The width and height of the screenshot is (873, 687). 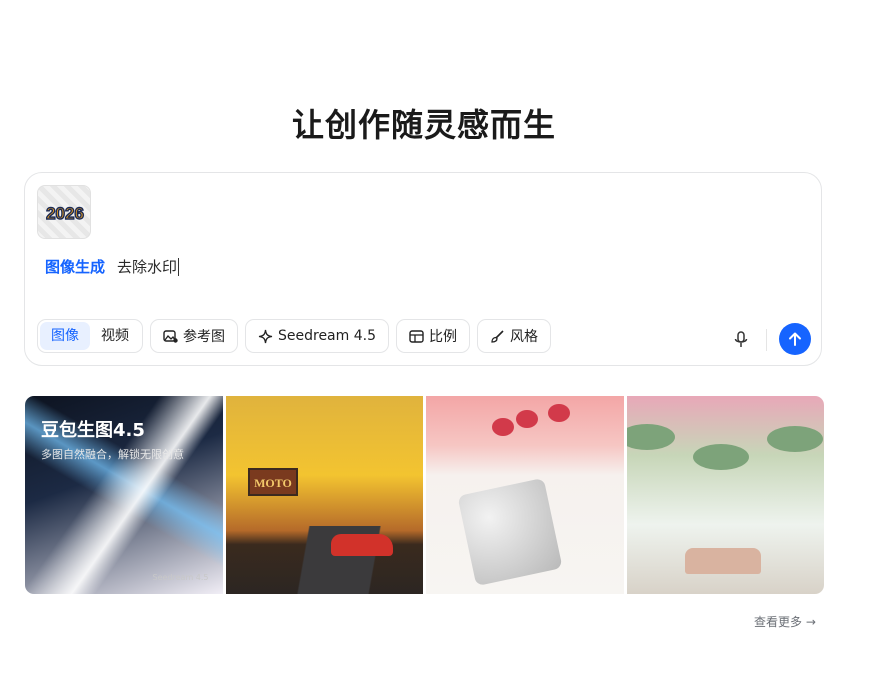 What do you see at coordinates (265, 336) in the screenshot?
I see `sparkle-icon` at bounding box center [265, 336].